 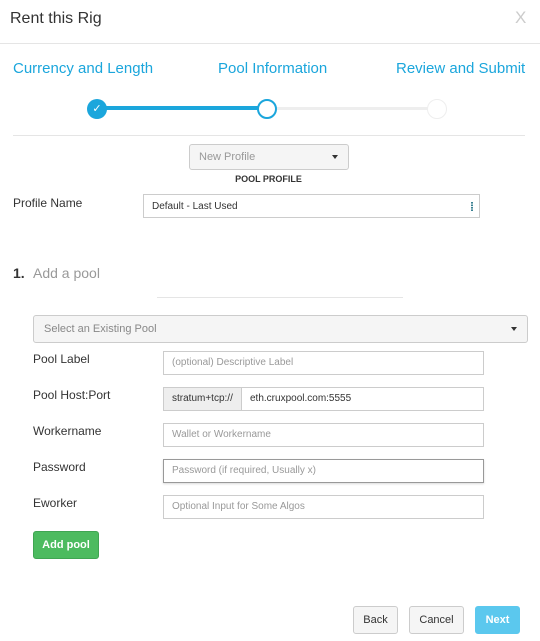 What do you see at coordinates (323, 507) in the screenshot?
I see `eworker-input: Optional Input for Some Algos` at bounding box center [323, 507].